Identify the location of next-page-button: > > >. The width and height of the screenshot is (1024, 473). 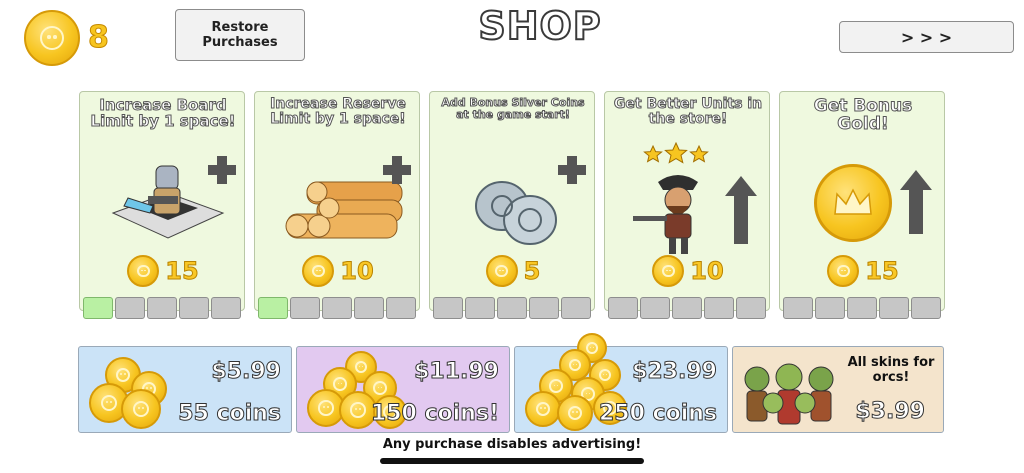
(926, 37).